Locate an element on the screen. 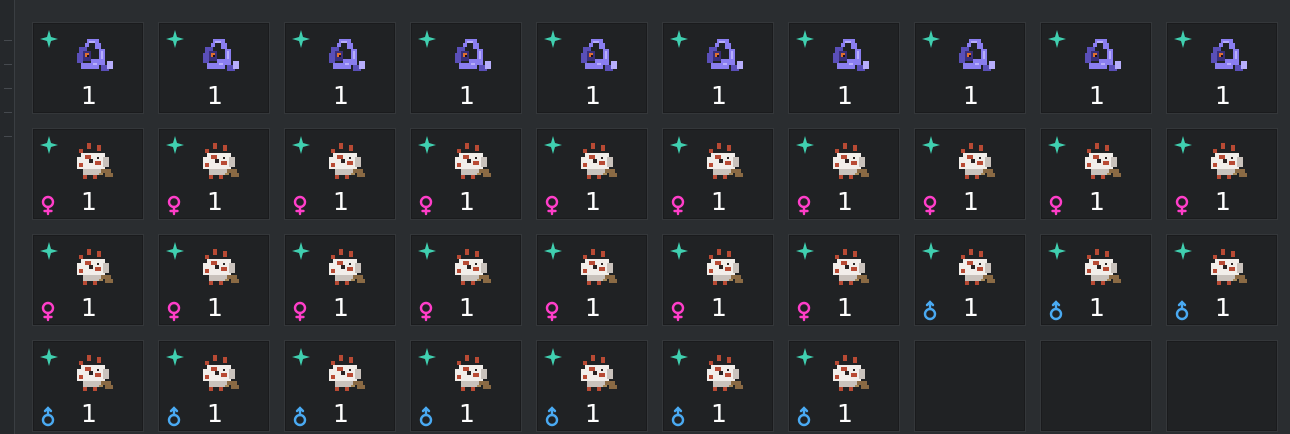 This screenshot has height=434, width=1290. rail-tick is located at coordinates (8, 112).